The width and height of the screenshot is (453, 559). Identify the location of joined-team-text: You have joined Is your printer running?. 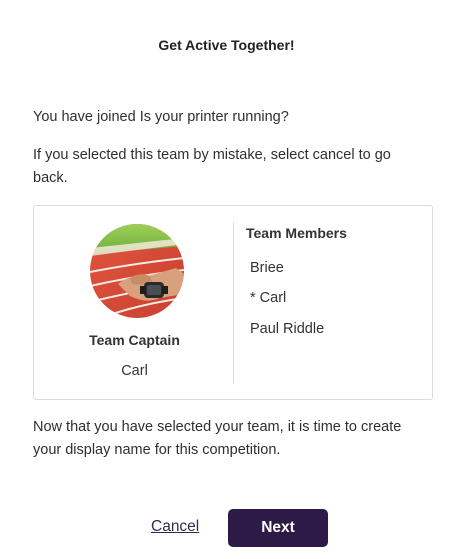
(161, 117).